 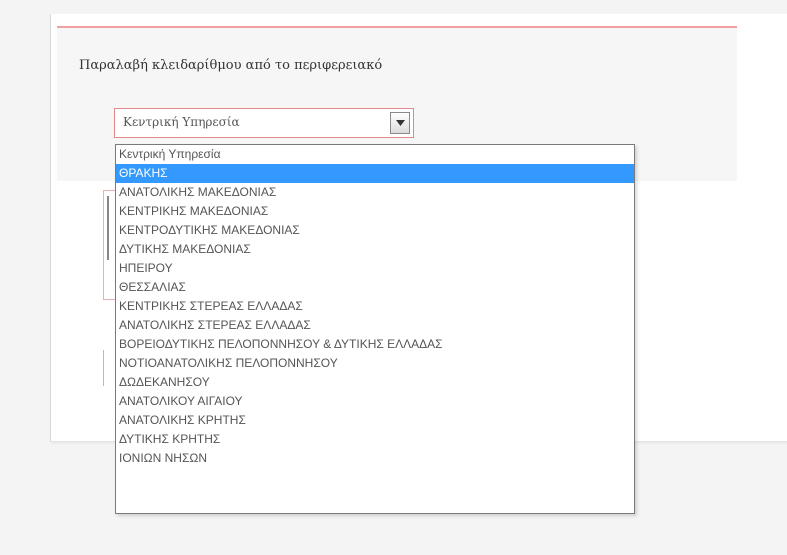 I want to click on chevron-down-icon, so click(x=400, y=123).